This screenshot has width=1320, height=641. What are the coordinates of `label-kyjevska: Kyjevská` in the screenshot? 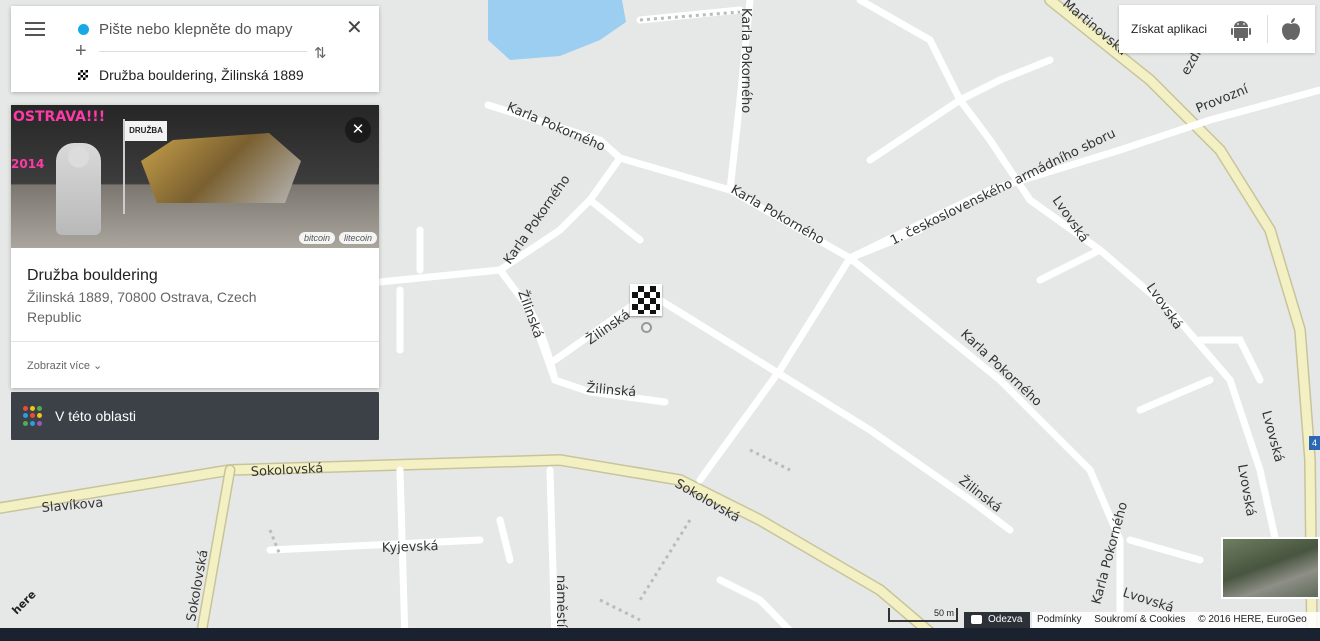 It's located at (410, 547).